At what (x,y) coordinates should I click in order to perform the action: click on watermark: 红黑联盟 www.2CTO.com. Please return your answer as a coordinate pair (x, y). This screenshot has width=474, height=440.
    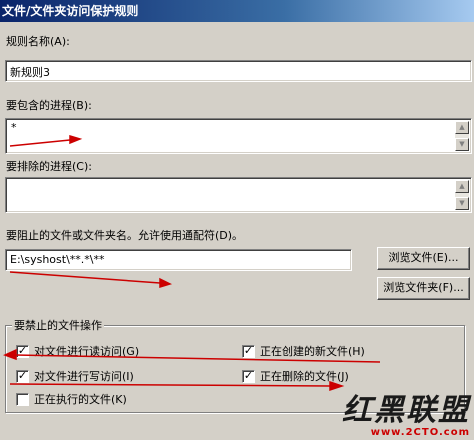
    Looking at the image, I should click on (406, 416).